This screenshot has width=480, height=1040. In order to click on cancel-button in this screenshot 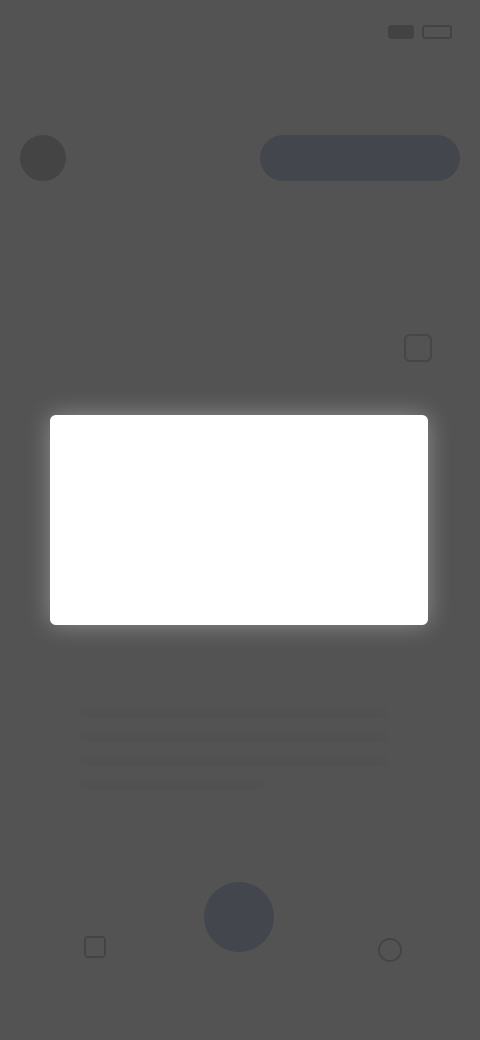, I will do `click(145, 581)`.